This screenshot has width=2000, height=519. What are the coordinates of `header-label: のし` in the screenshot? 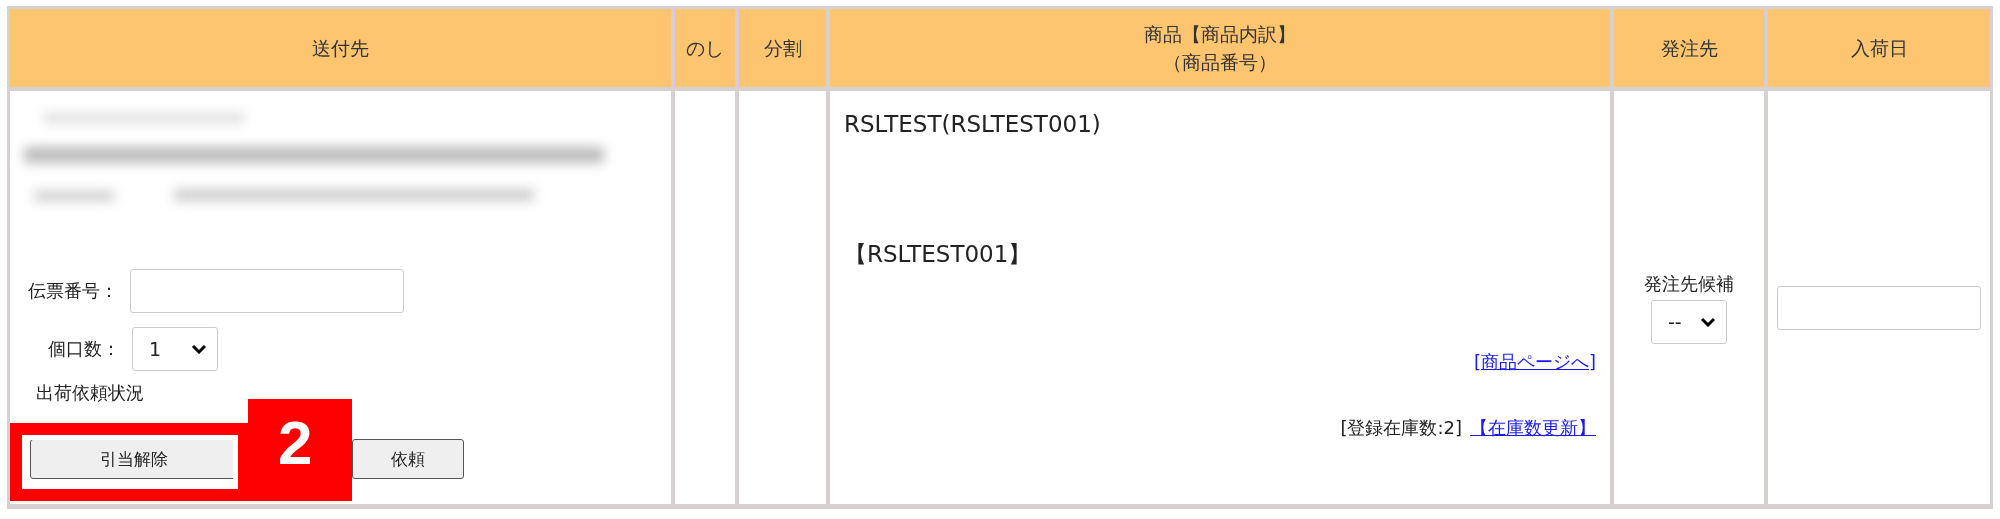 It's located at (705, 48).